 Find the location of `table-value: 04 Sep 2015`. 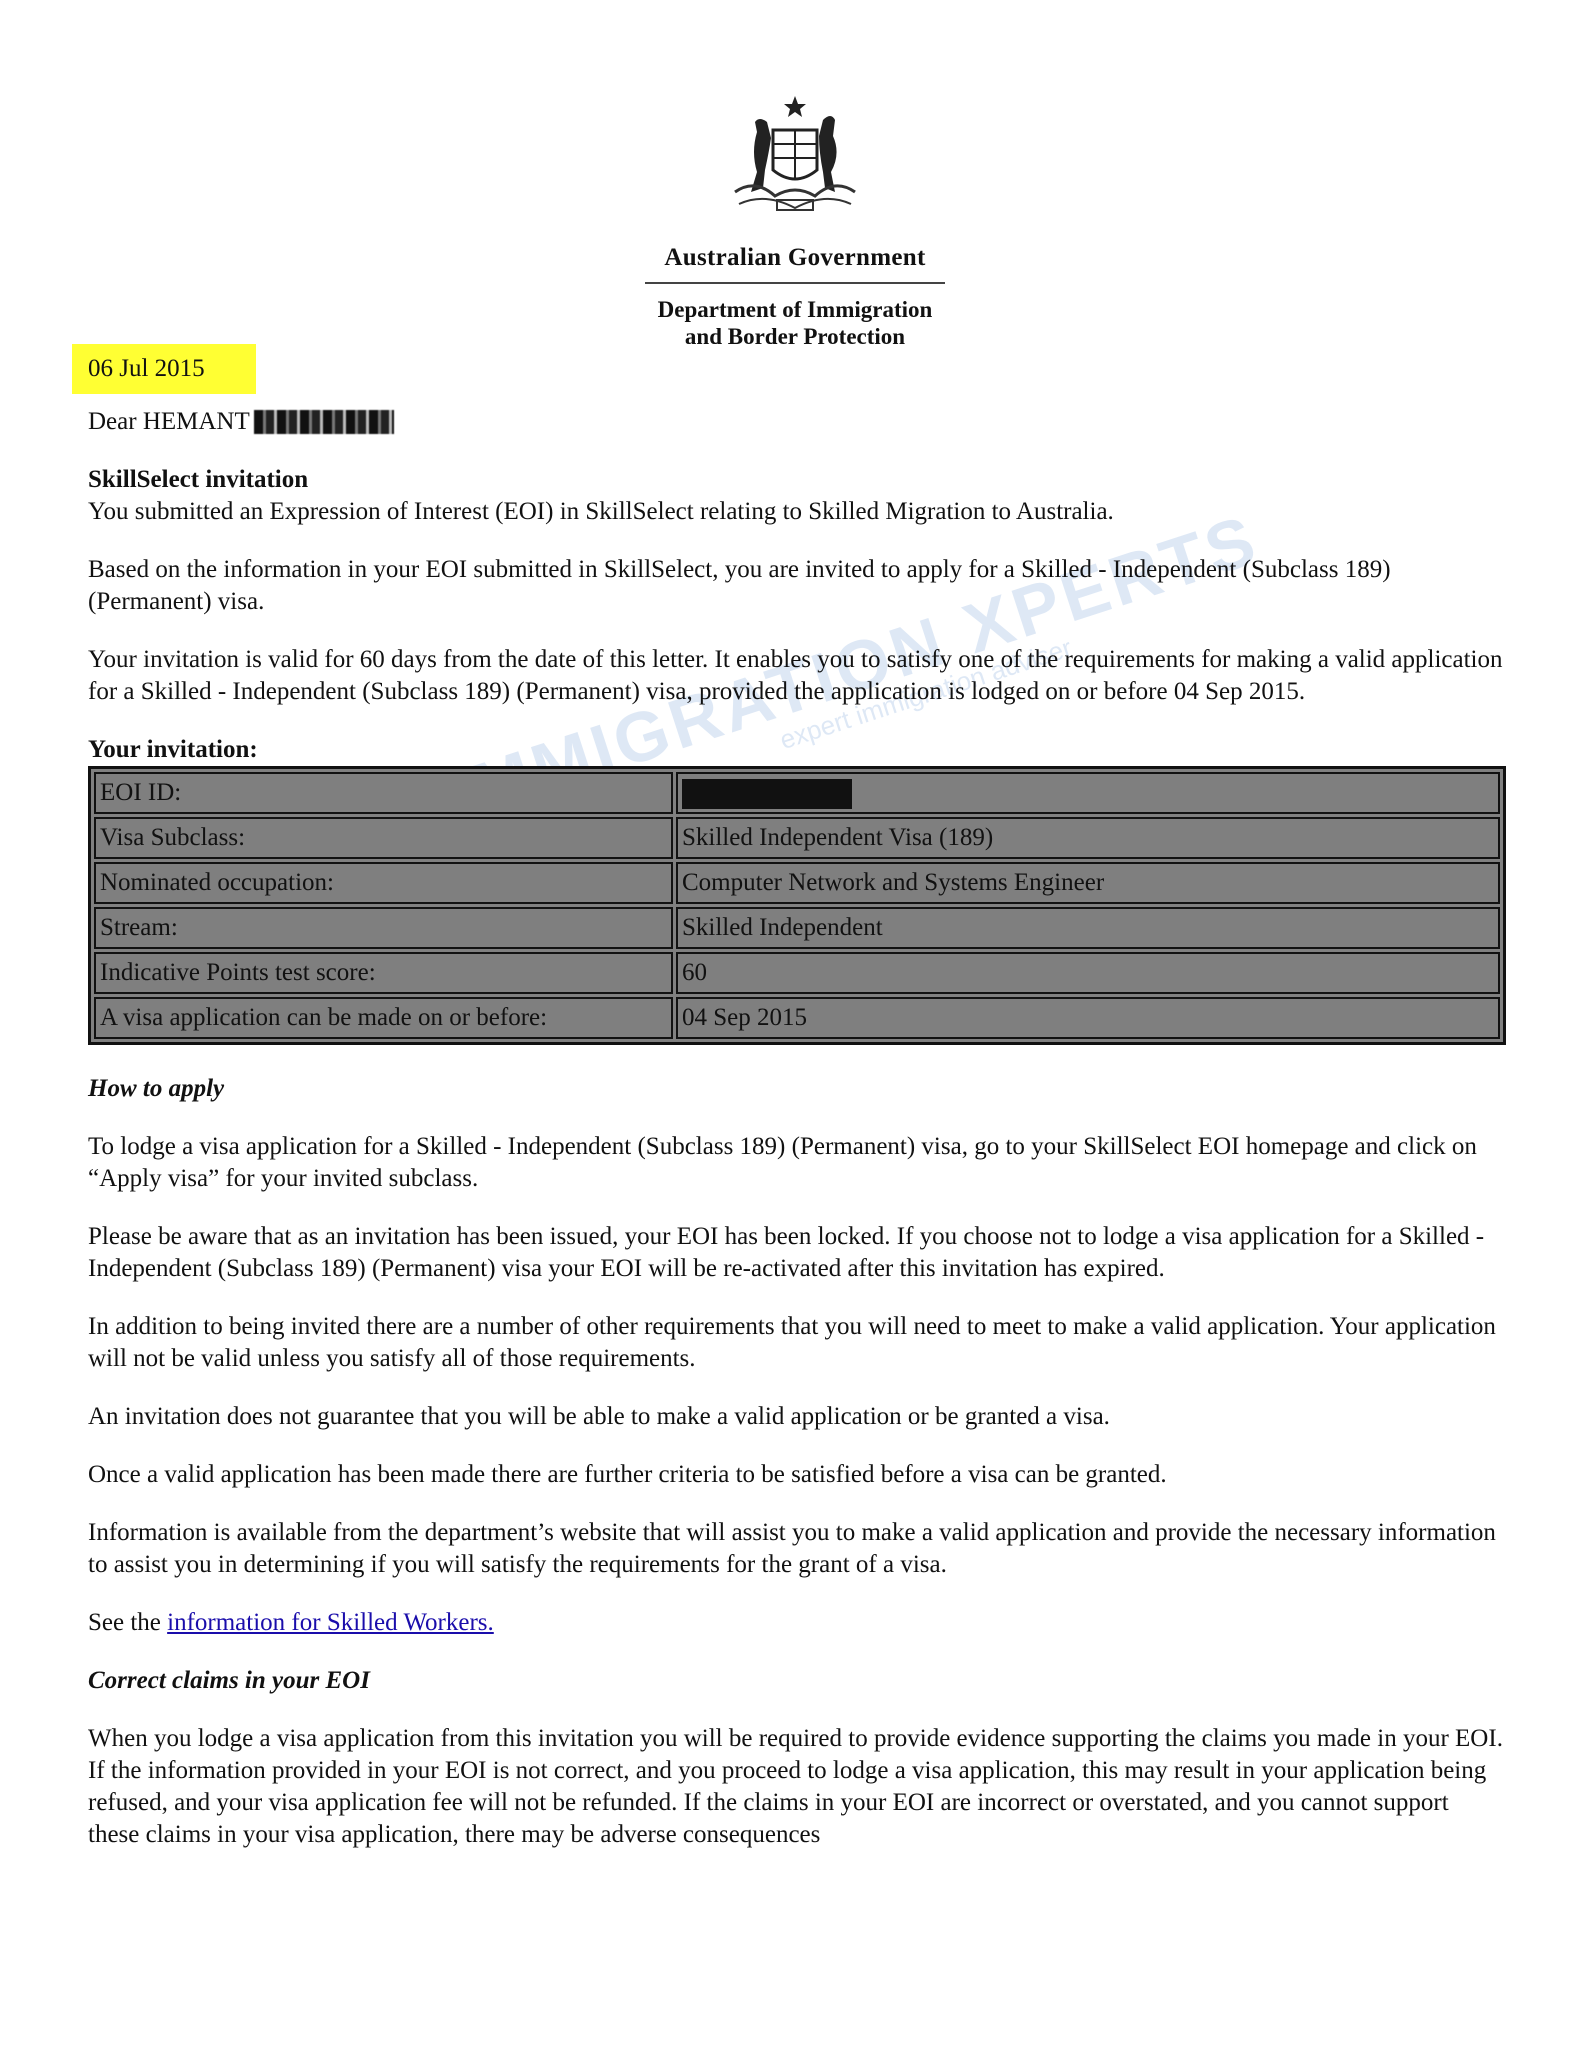

table-value: 04 Sep 2015 is located at coordinates (1088, 1018).